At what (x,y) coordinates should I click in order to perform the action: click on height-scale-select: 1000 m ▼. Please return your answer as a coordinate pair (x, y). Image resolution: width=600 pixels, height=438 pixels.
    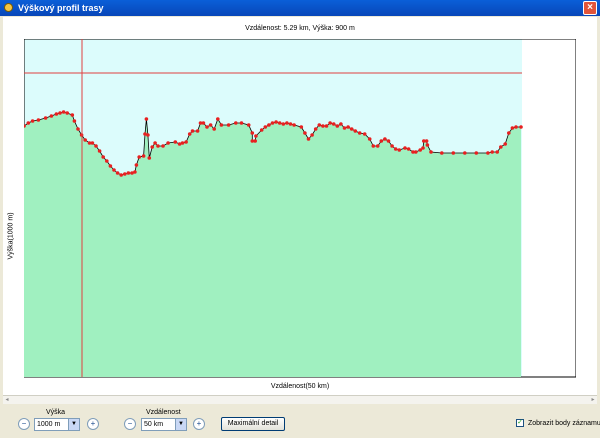
    Looking at the image, I should click on (57, 424).